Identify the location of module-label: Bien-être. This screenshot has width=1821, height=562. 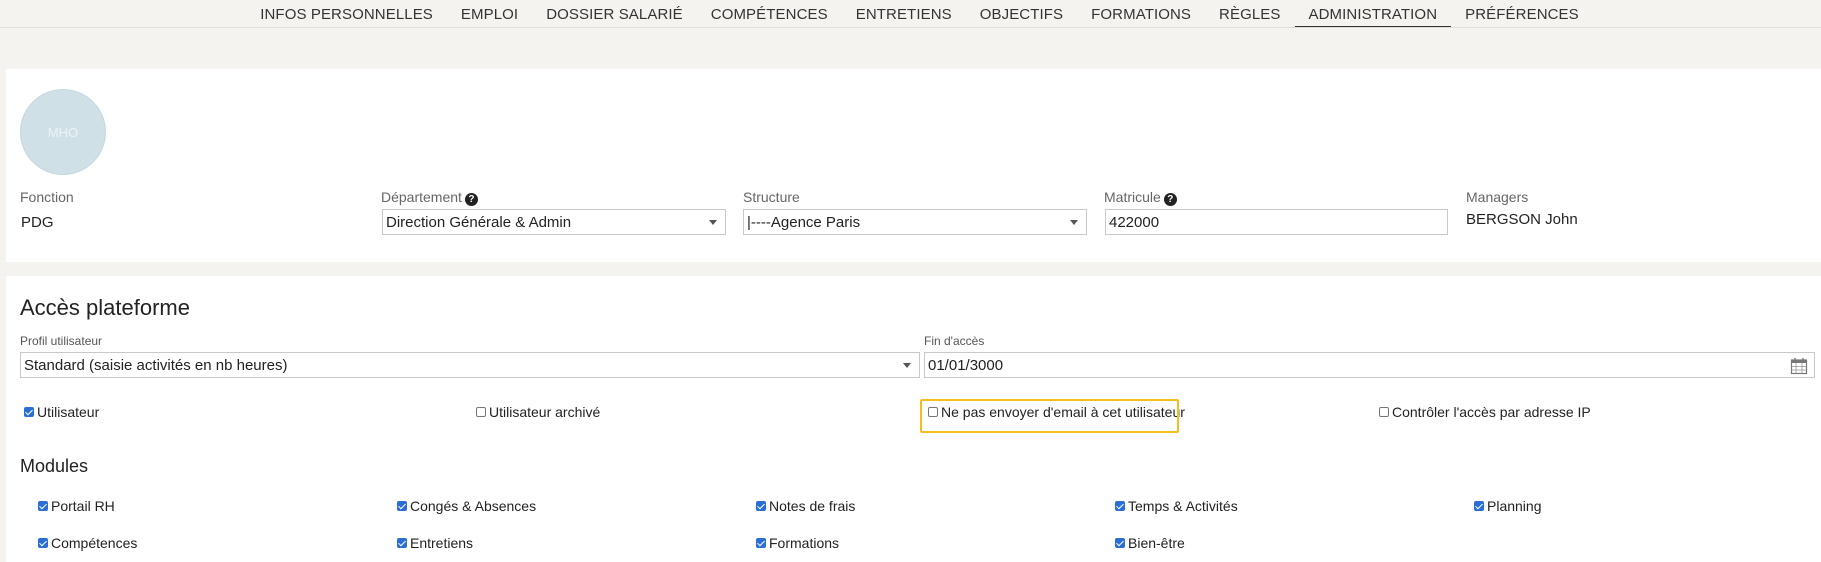
(1156, 543).